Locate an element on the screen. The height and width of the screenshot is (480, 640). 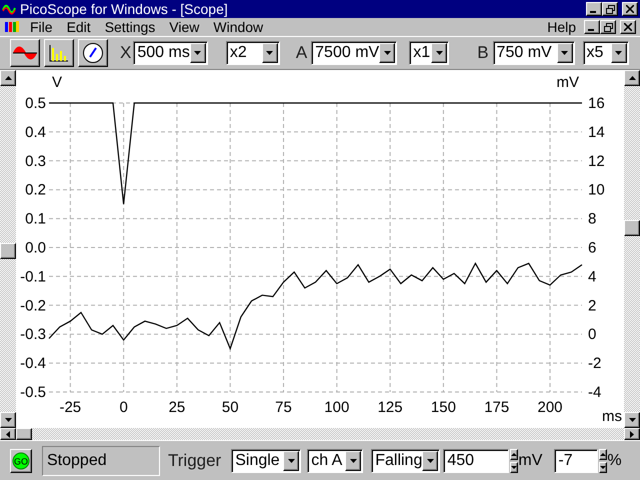
menu-item: Window is located at coordinates (238, 27).